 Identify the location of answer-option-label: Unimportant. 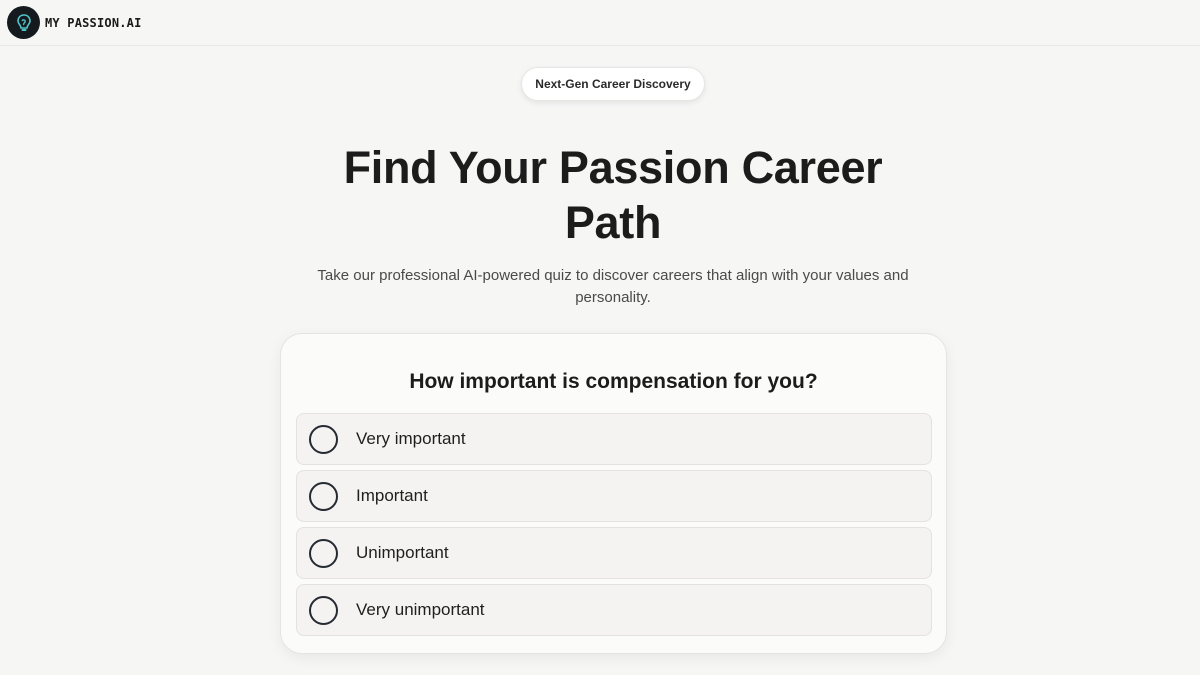
(402, 552).